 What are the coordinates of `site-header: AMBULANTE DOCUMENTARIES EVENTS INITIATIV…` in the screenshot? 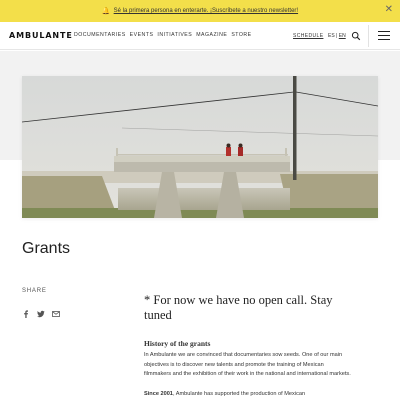 It's located at (200, 36).